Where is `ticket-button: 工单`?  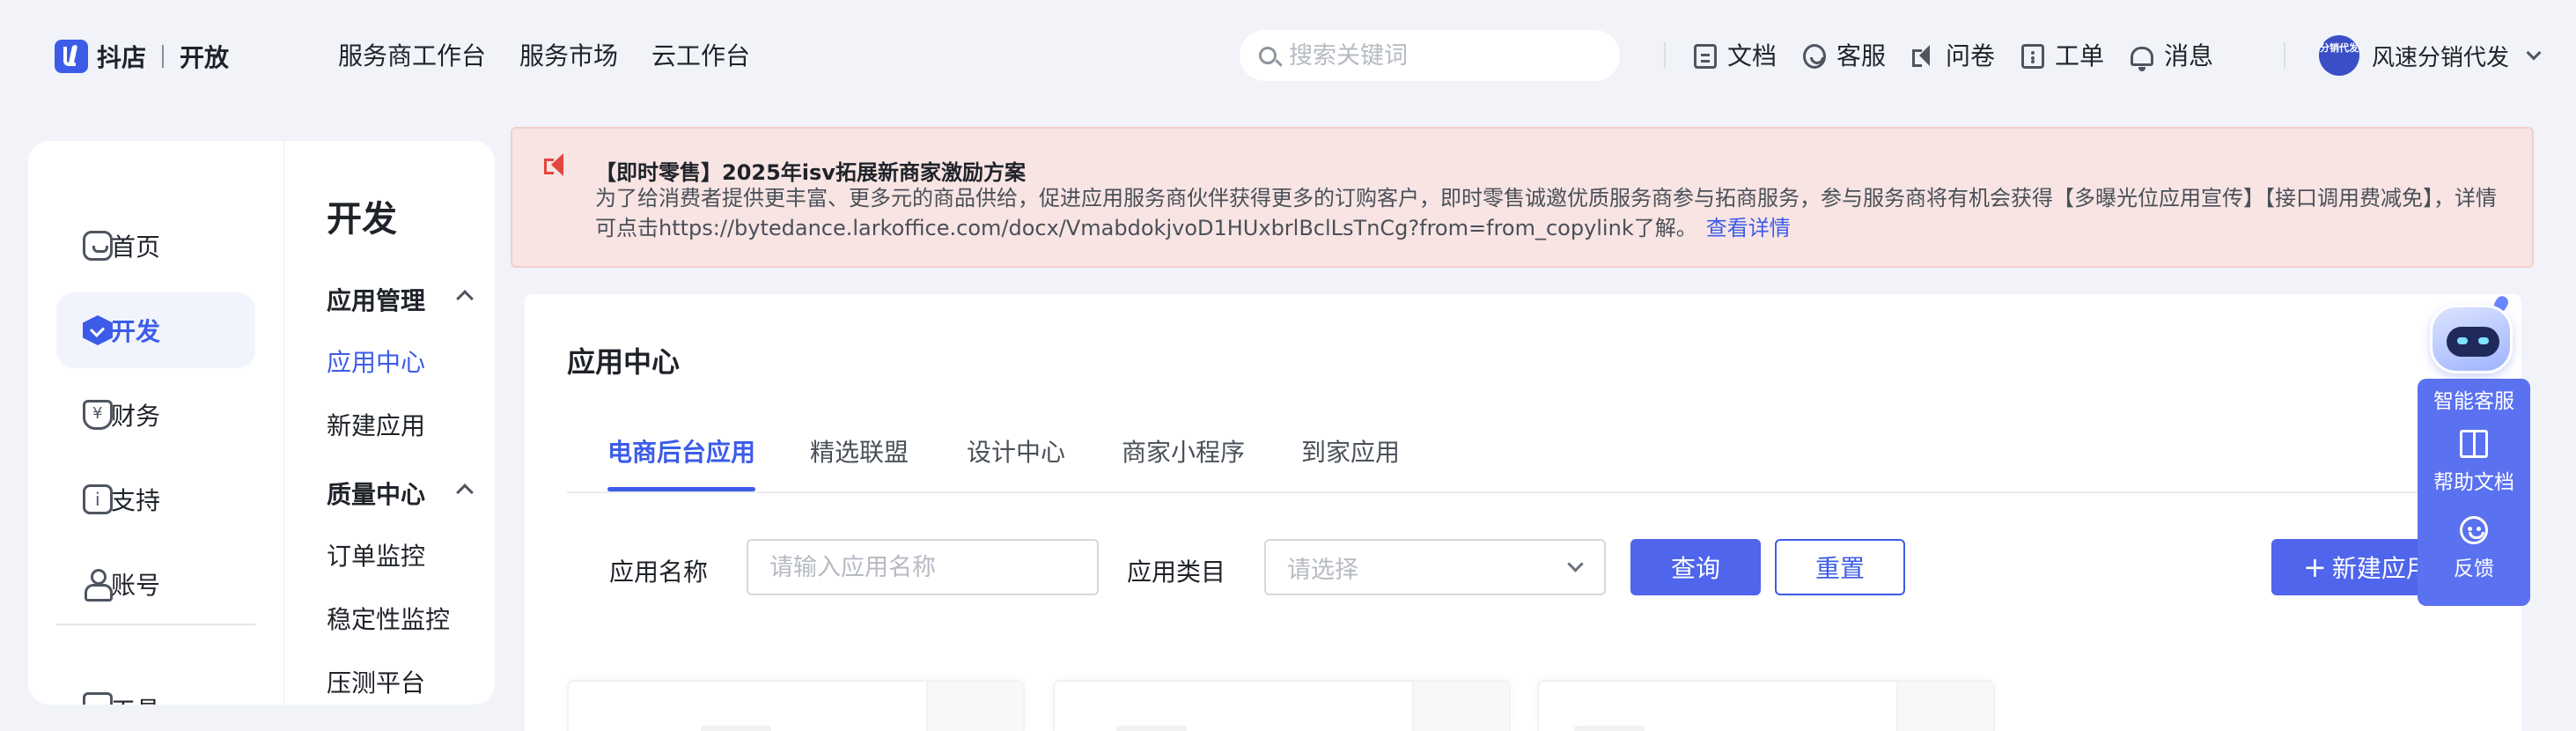 ticket-button: 工单 is located at coordinates (2062, 56).